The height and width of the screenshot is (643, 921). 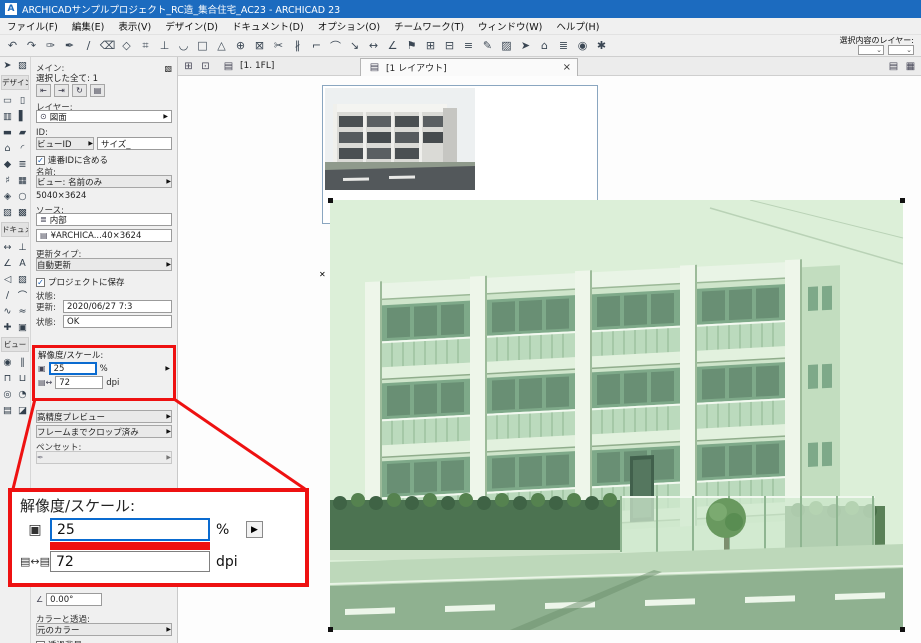 What do you see at coordinates (544, 46) in the screenshot?
I see `renovation-icon: ⌂` at bounding box center [544, 46].